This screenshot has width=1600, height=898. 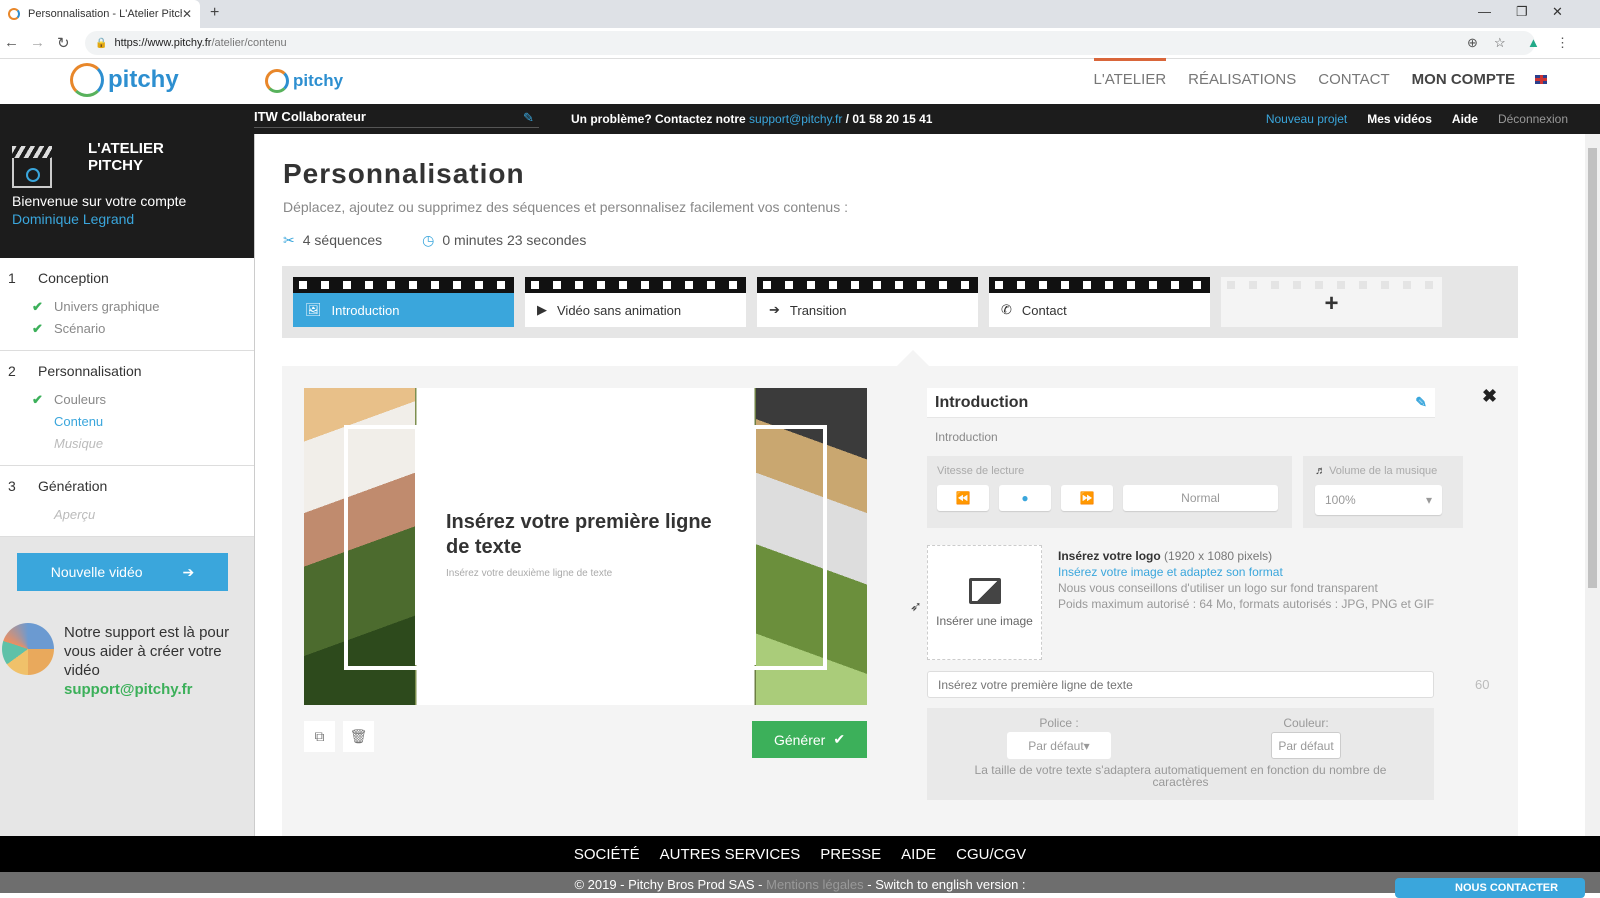 I want to click on close-window-icon: ✕, so click(x=1557, y=12).